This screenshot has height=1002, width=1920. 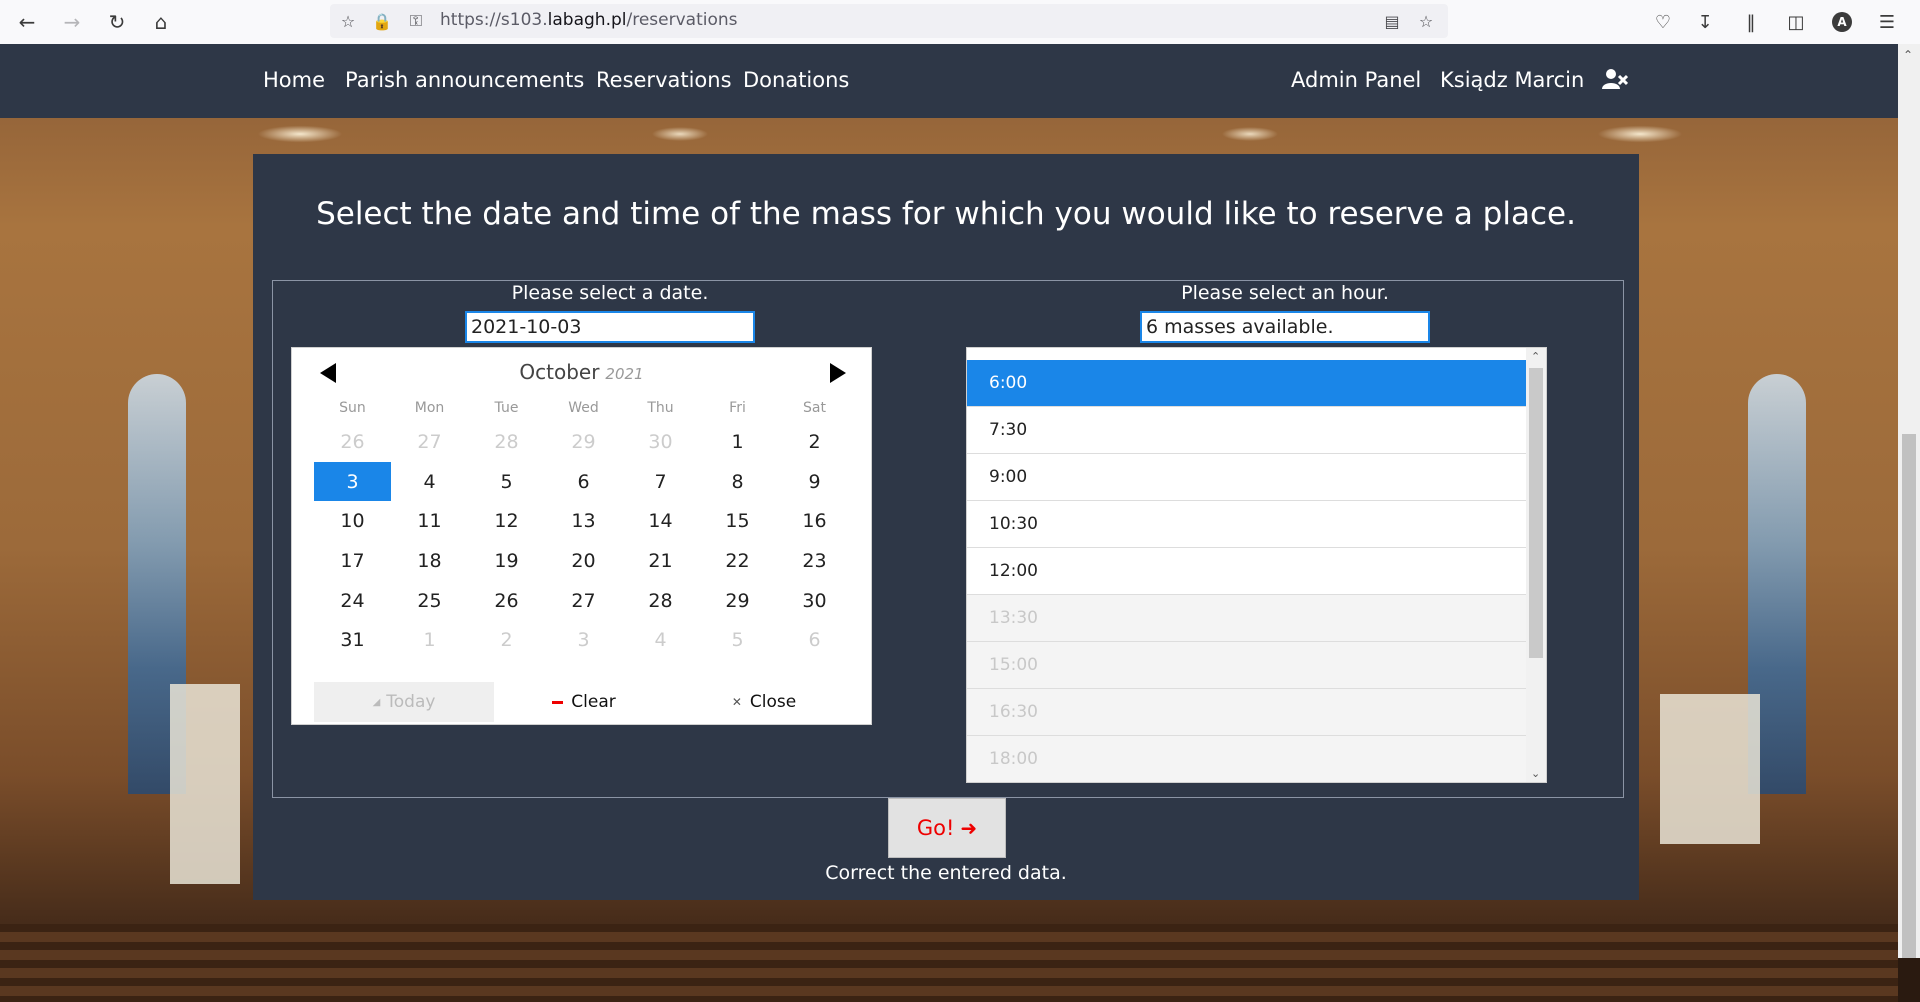 I want to click on clear-button: Clear, so click(x=584, y=702).